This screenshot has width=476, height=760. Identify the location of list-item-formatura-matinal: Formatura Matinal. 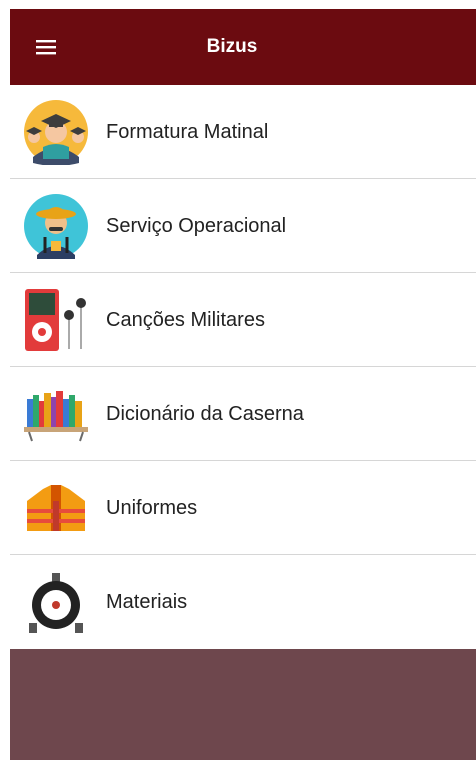
(243, 132).